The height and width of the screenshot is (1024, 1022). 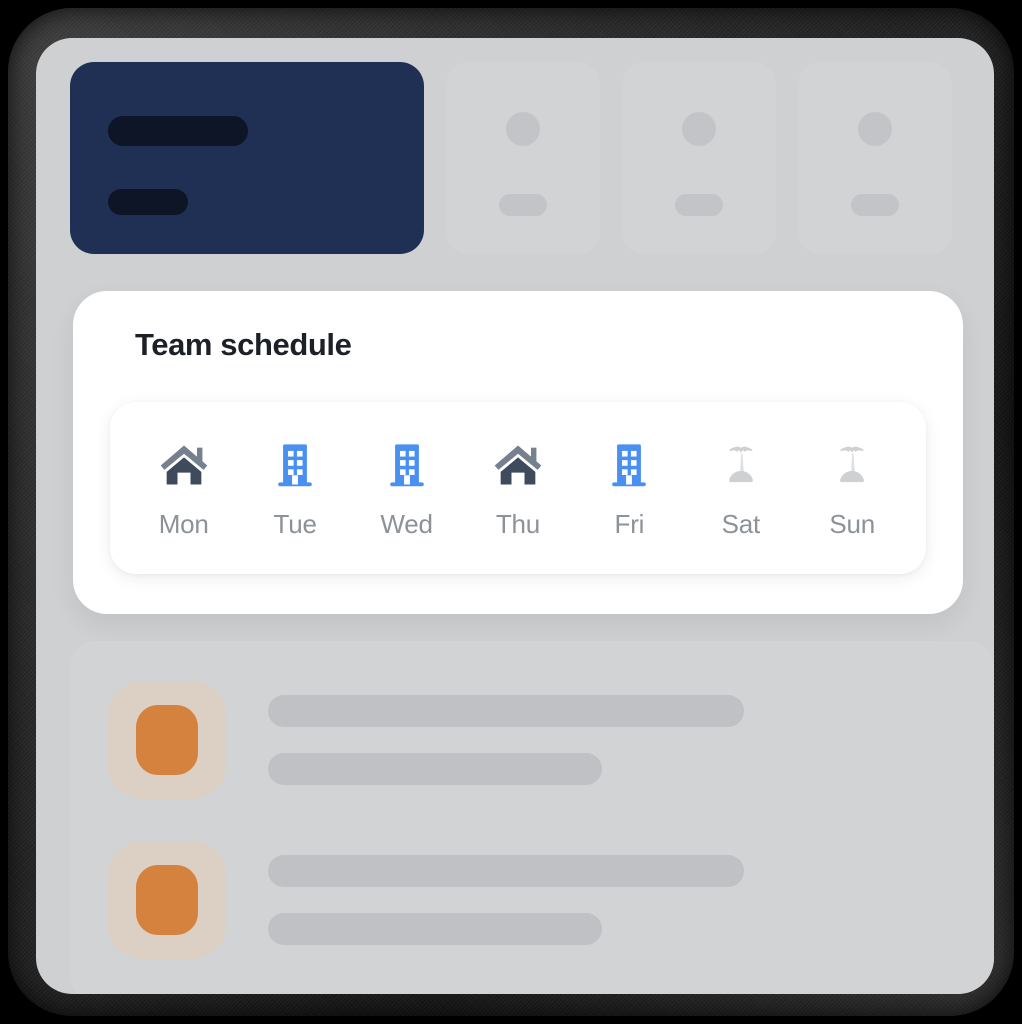 I want to click on sidebar-item-label: Mon, so click(x=183, y=523).